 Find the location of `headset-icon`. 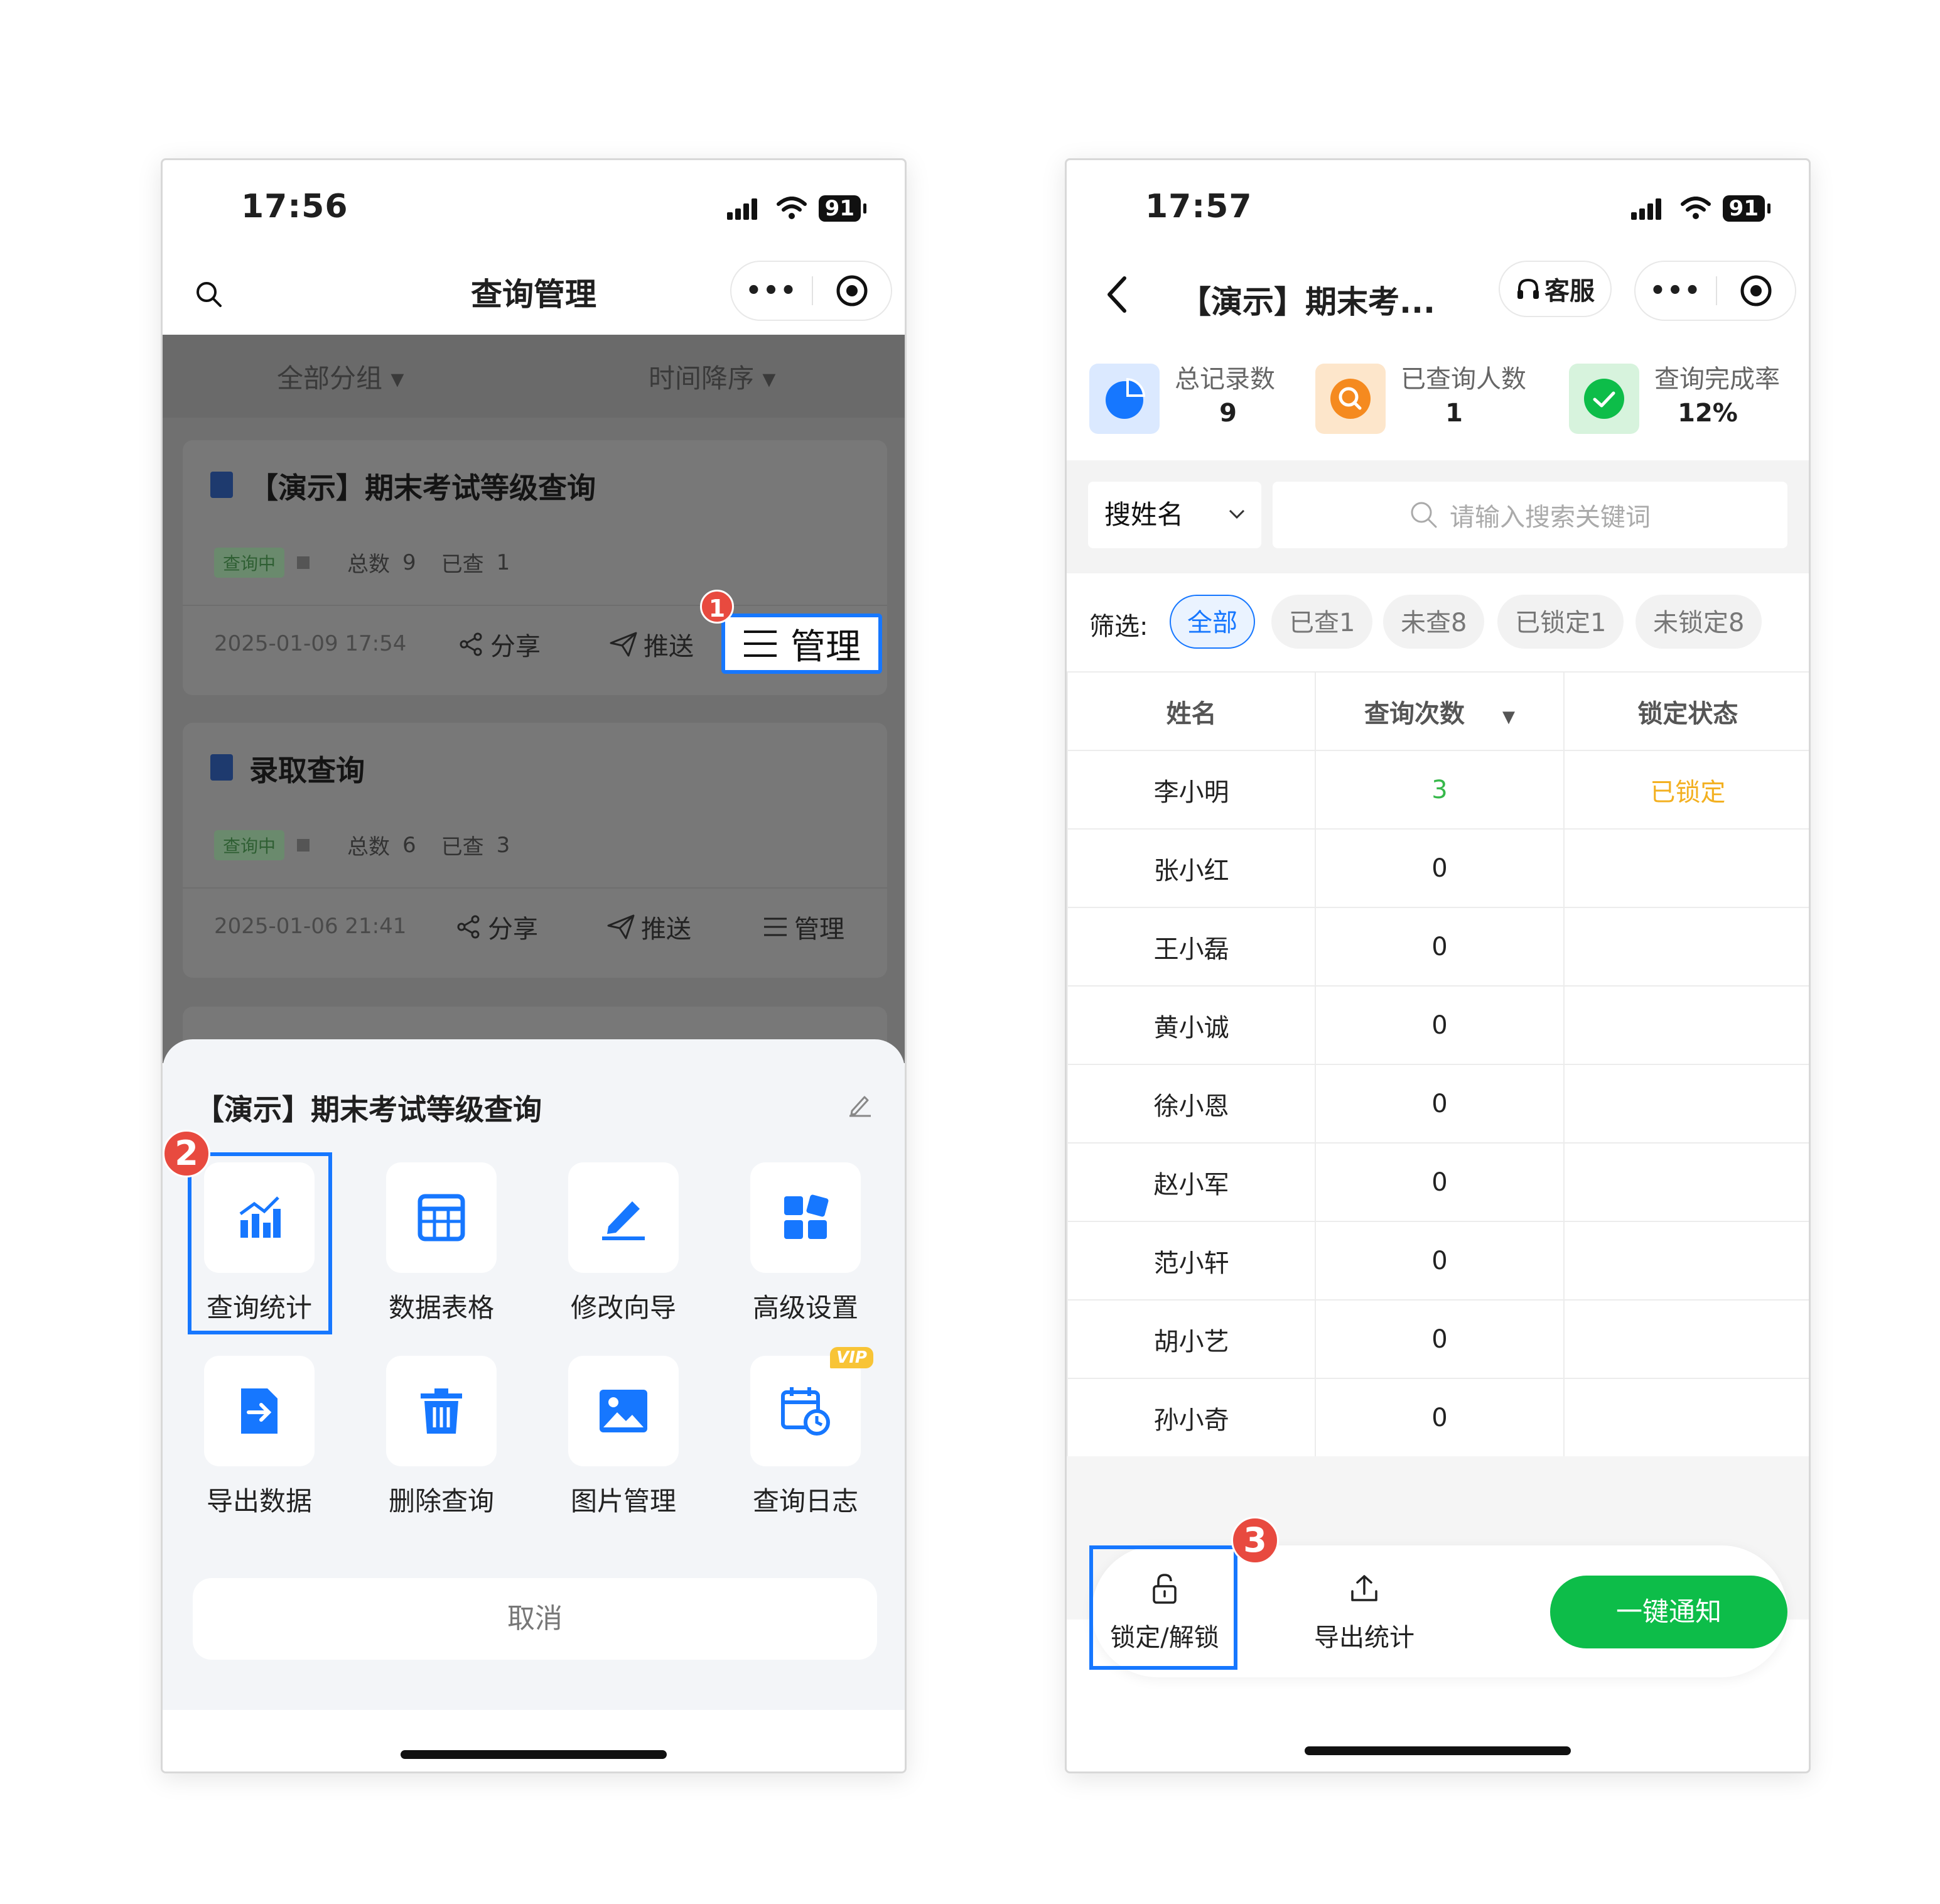

headset-icon is located at coordinates (1528, 288).